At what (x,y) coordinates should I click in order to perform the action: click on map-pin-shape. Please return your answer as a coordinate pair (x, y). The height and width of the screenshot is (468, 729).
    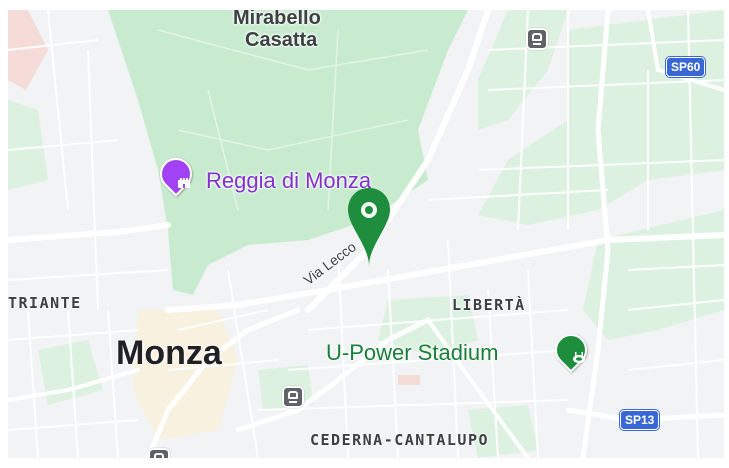
    Looking at the image, I should click on (369, 227).